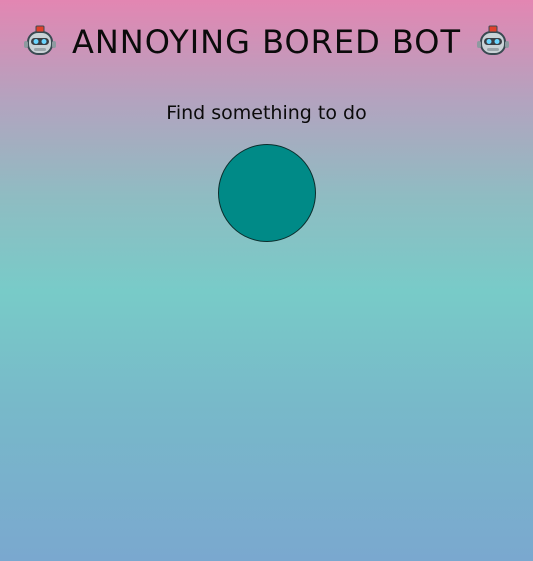 Image resolution: width=533 pixels, height=561 pixels. Describe the element at coordinates (266, 113) in the screenshot. I see `subtitle: Find something to do` at that location.